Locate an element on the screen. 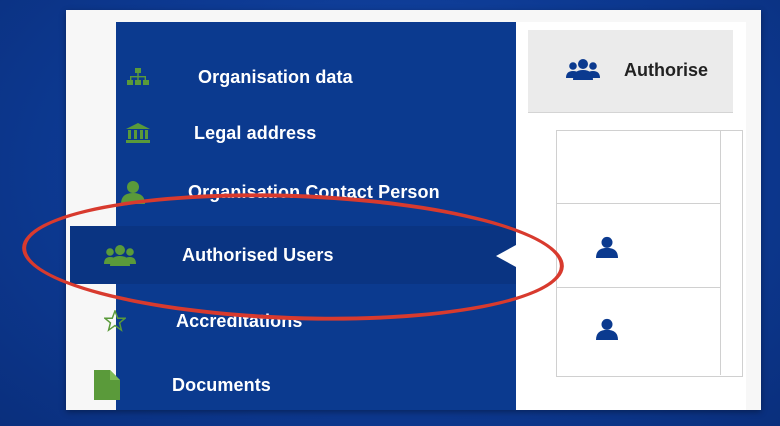 The height and width of the screenshot is (426, 780). sidebar-item-documents: Documents is located at coordinates (293, 385).